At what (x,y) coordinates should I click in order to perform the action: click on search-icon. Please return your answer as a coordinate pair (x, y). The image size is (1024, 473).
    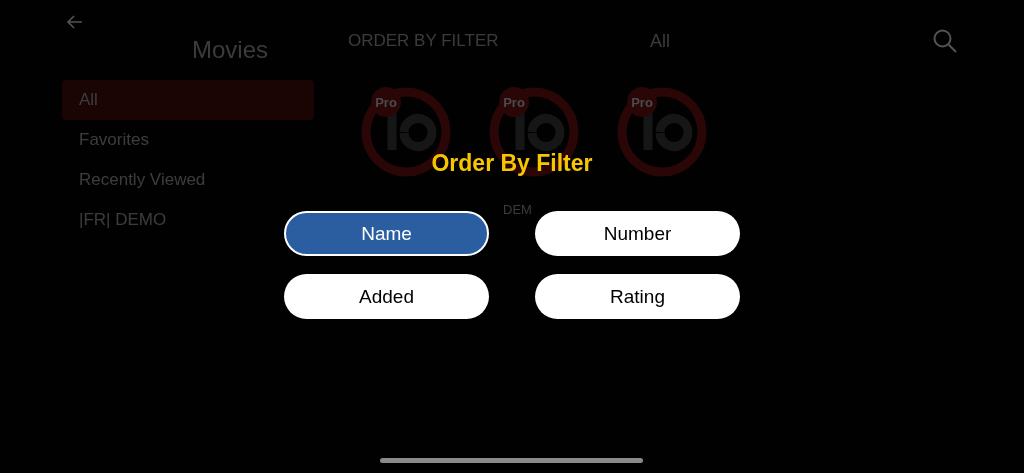
    Looking at the image, I should click on (945, 41).